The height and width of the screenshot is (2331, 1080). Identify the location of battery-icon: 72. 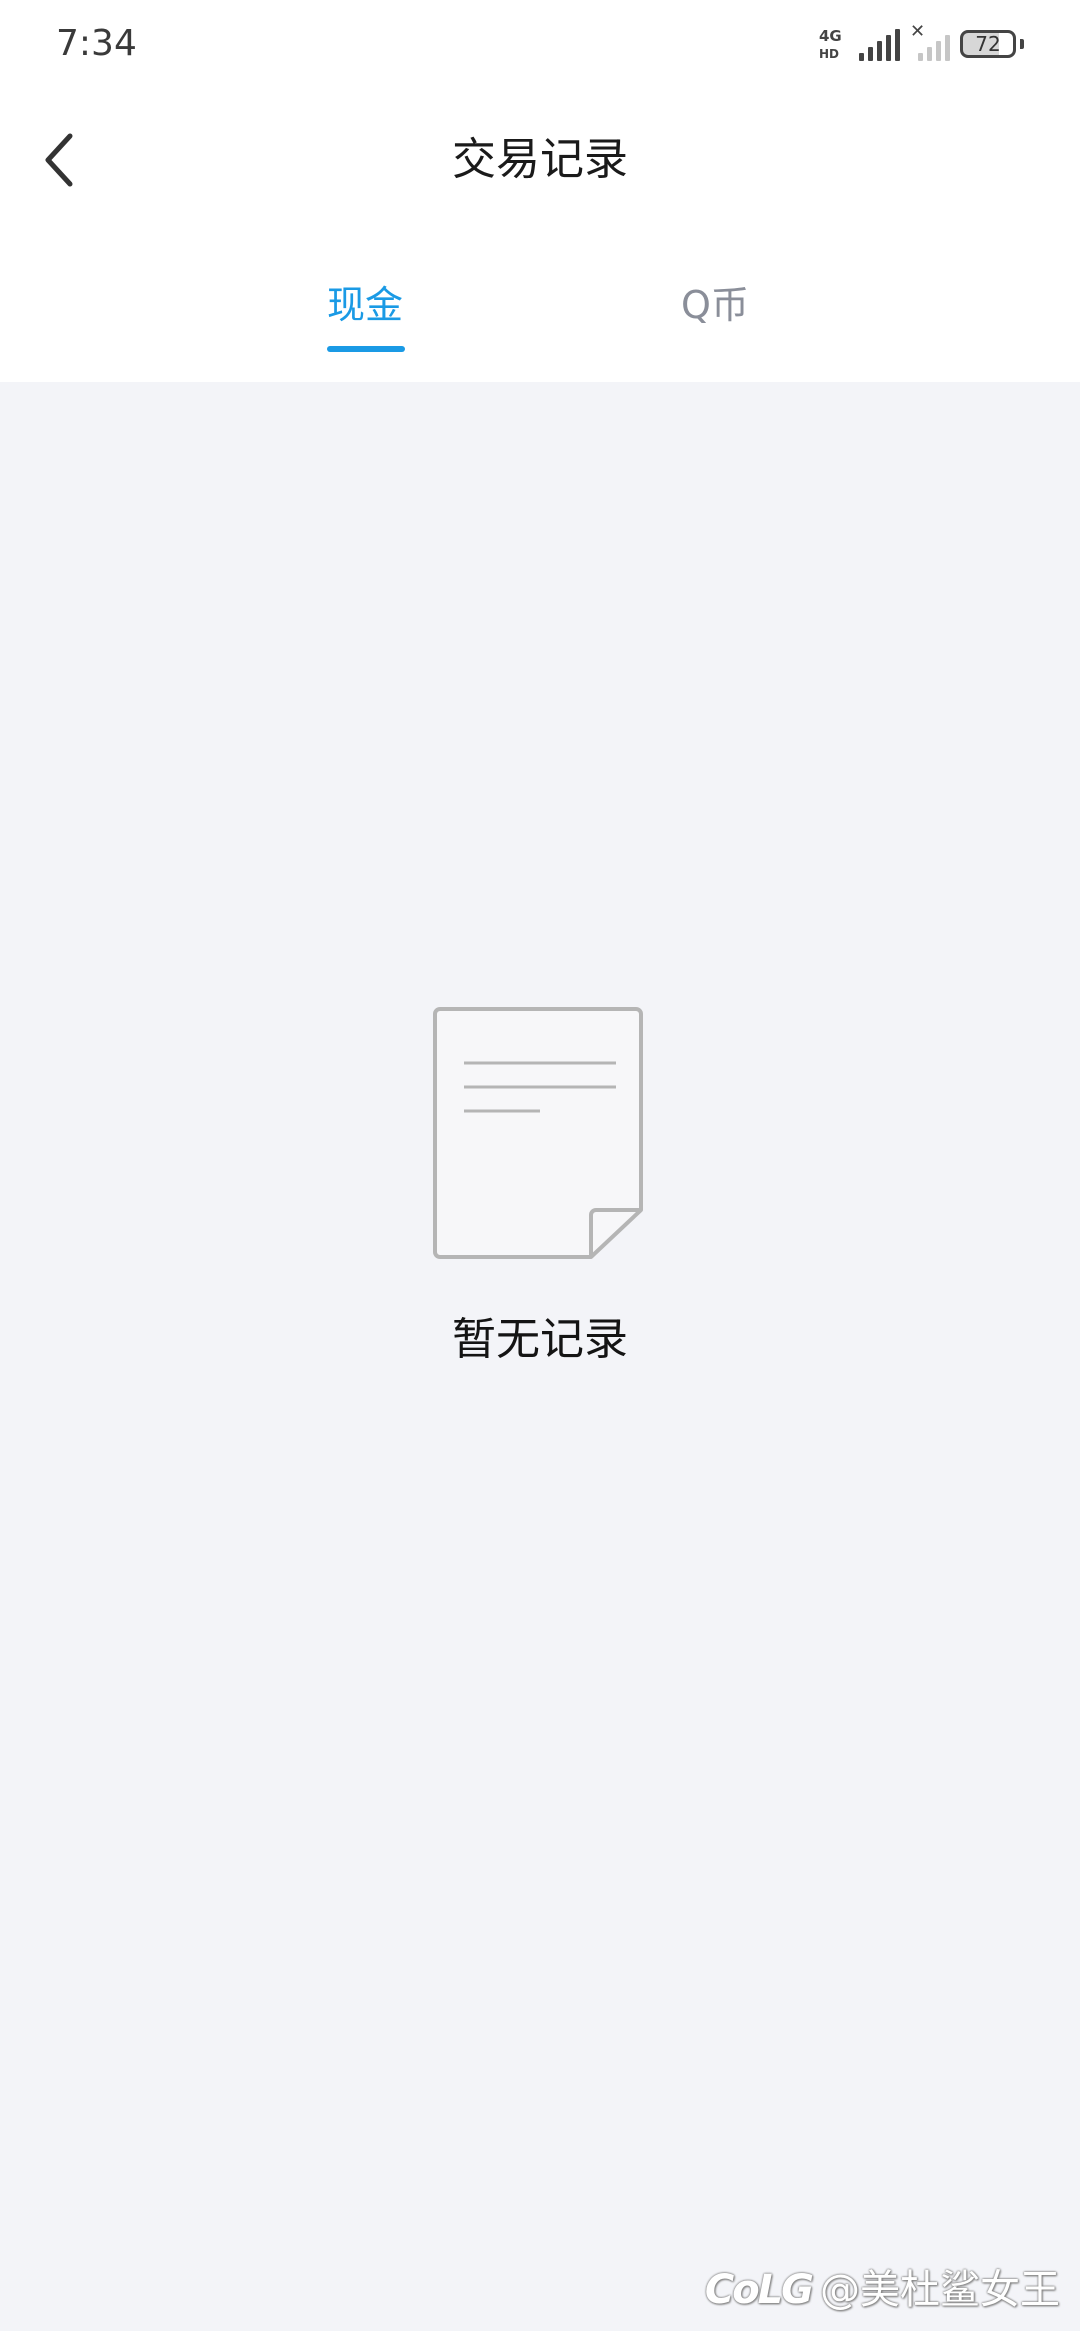
(988, 44).